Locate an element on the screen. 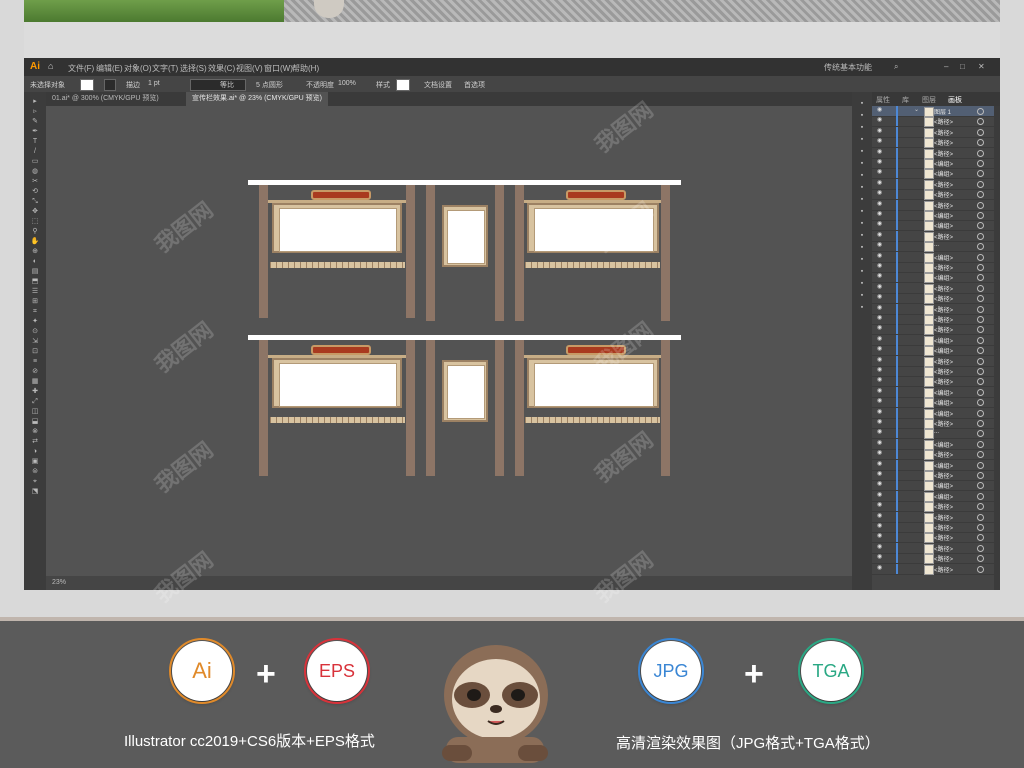 The width and height of the screenshot is (1024, 768). tool-icon: ⇲ is located at coordinates (35, 342).